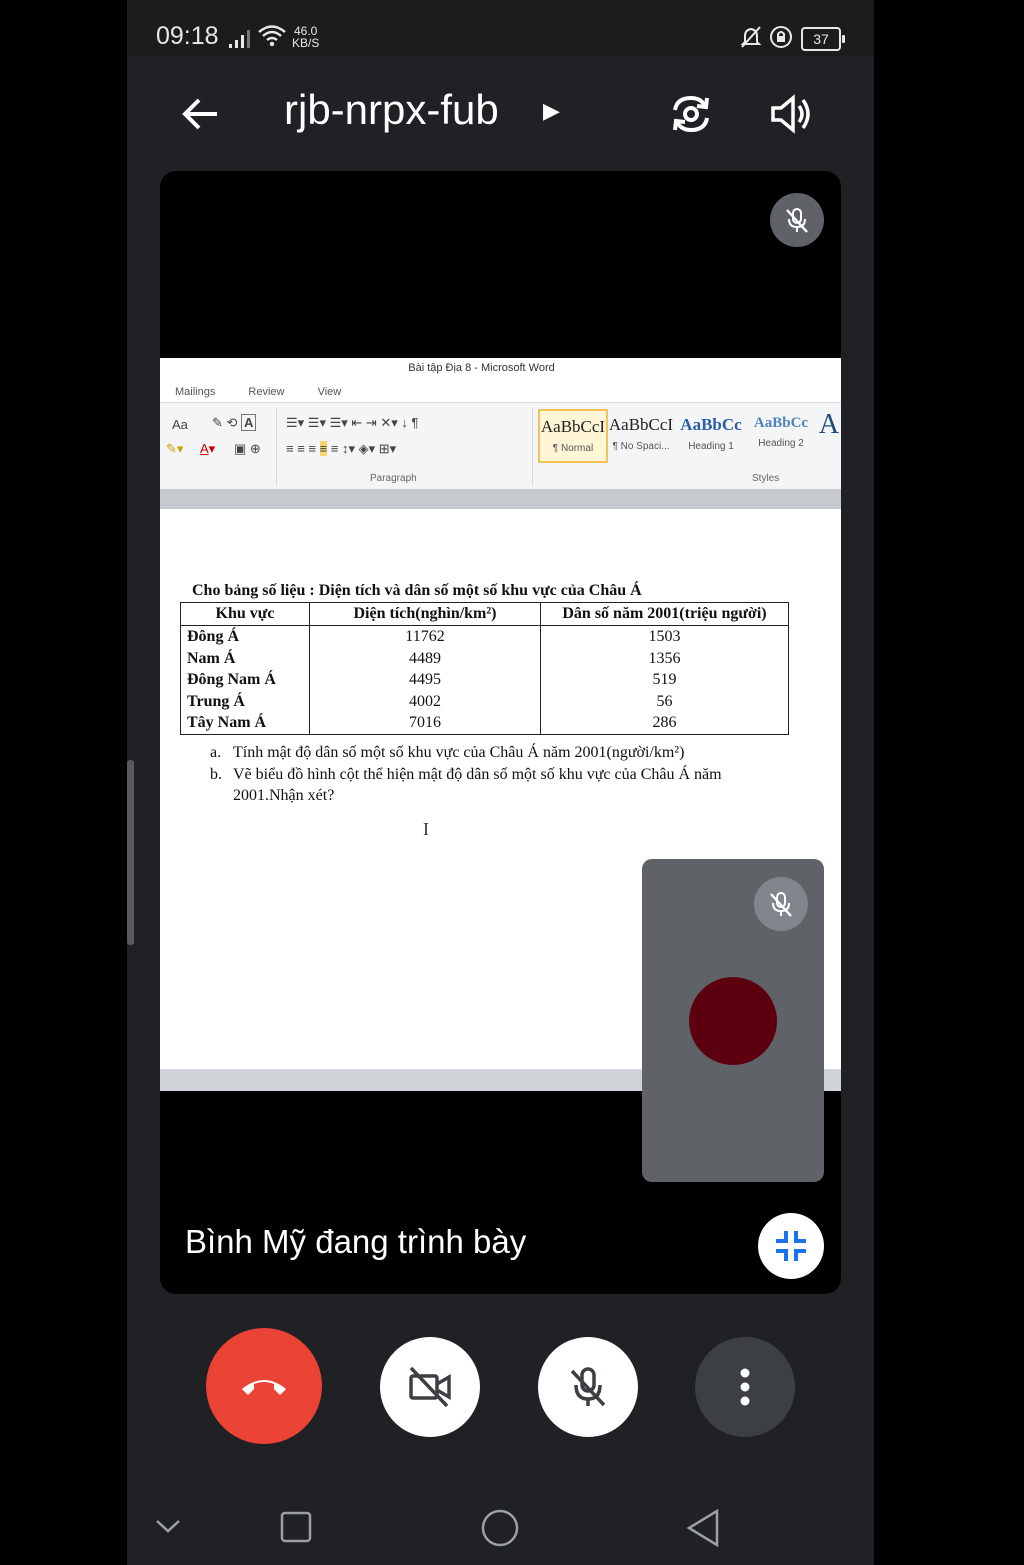  Describe the element at coordinates (174, 449) in the screenshot. I see `highlight-icon: ✎▾` at that location.